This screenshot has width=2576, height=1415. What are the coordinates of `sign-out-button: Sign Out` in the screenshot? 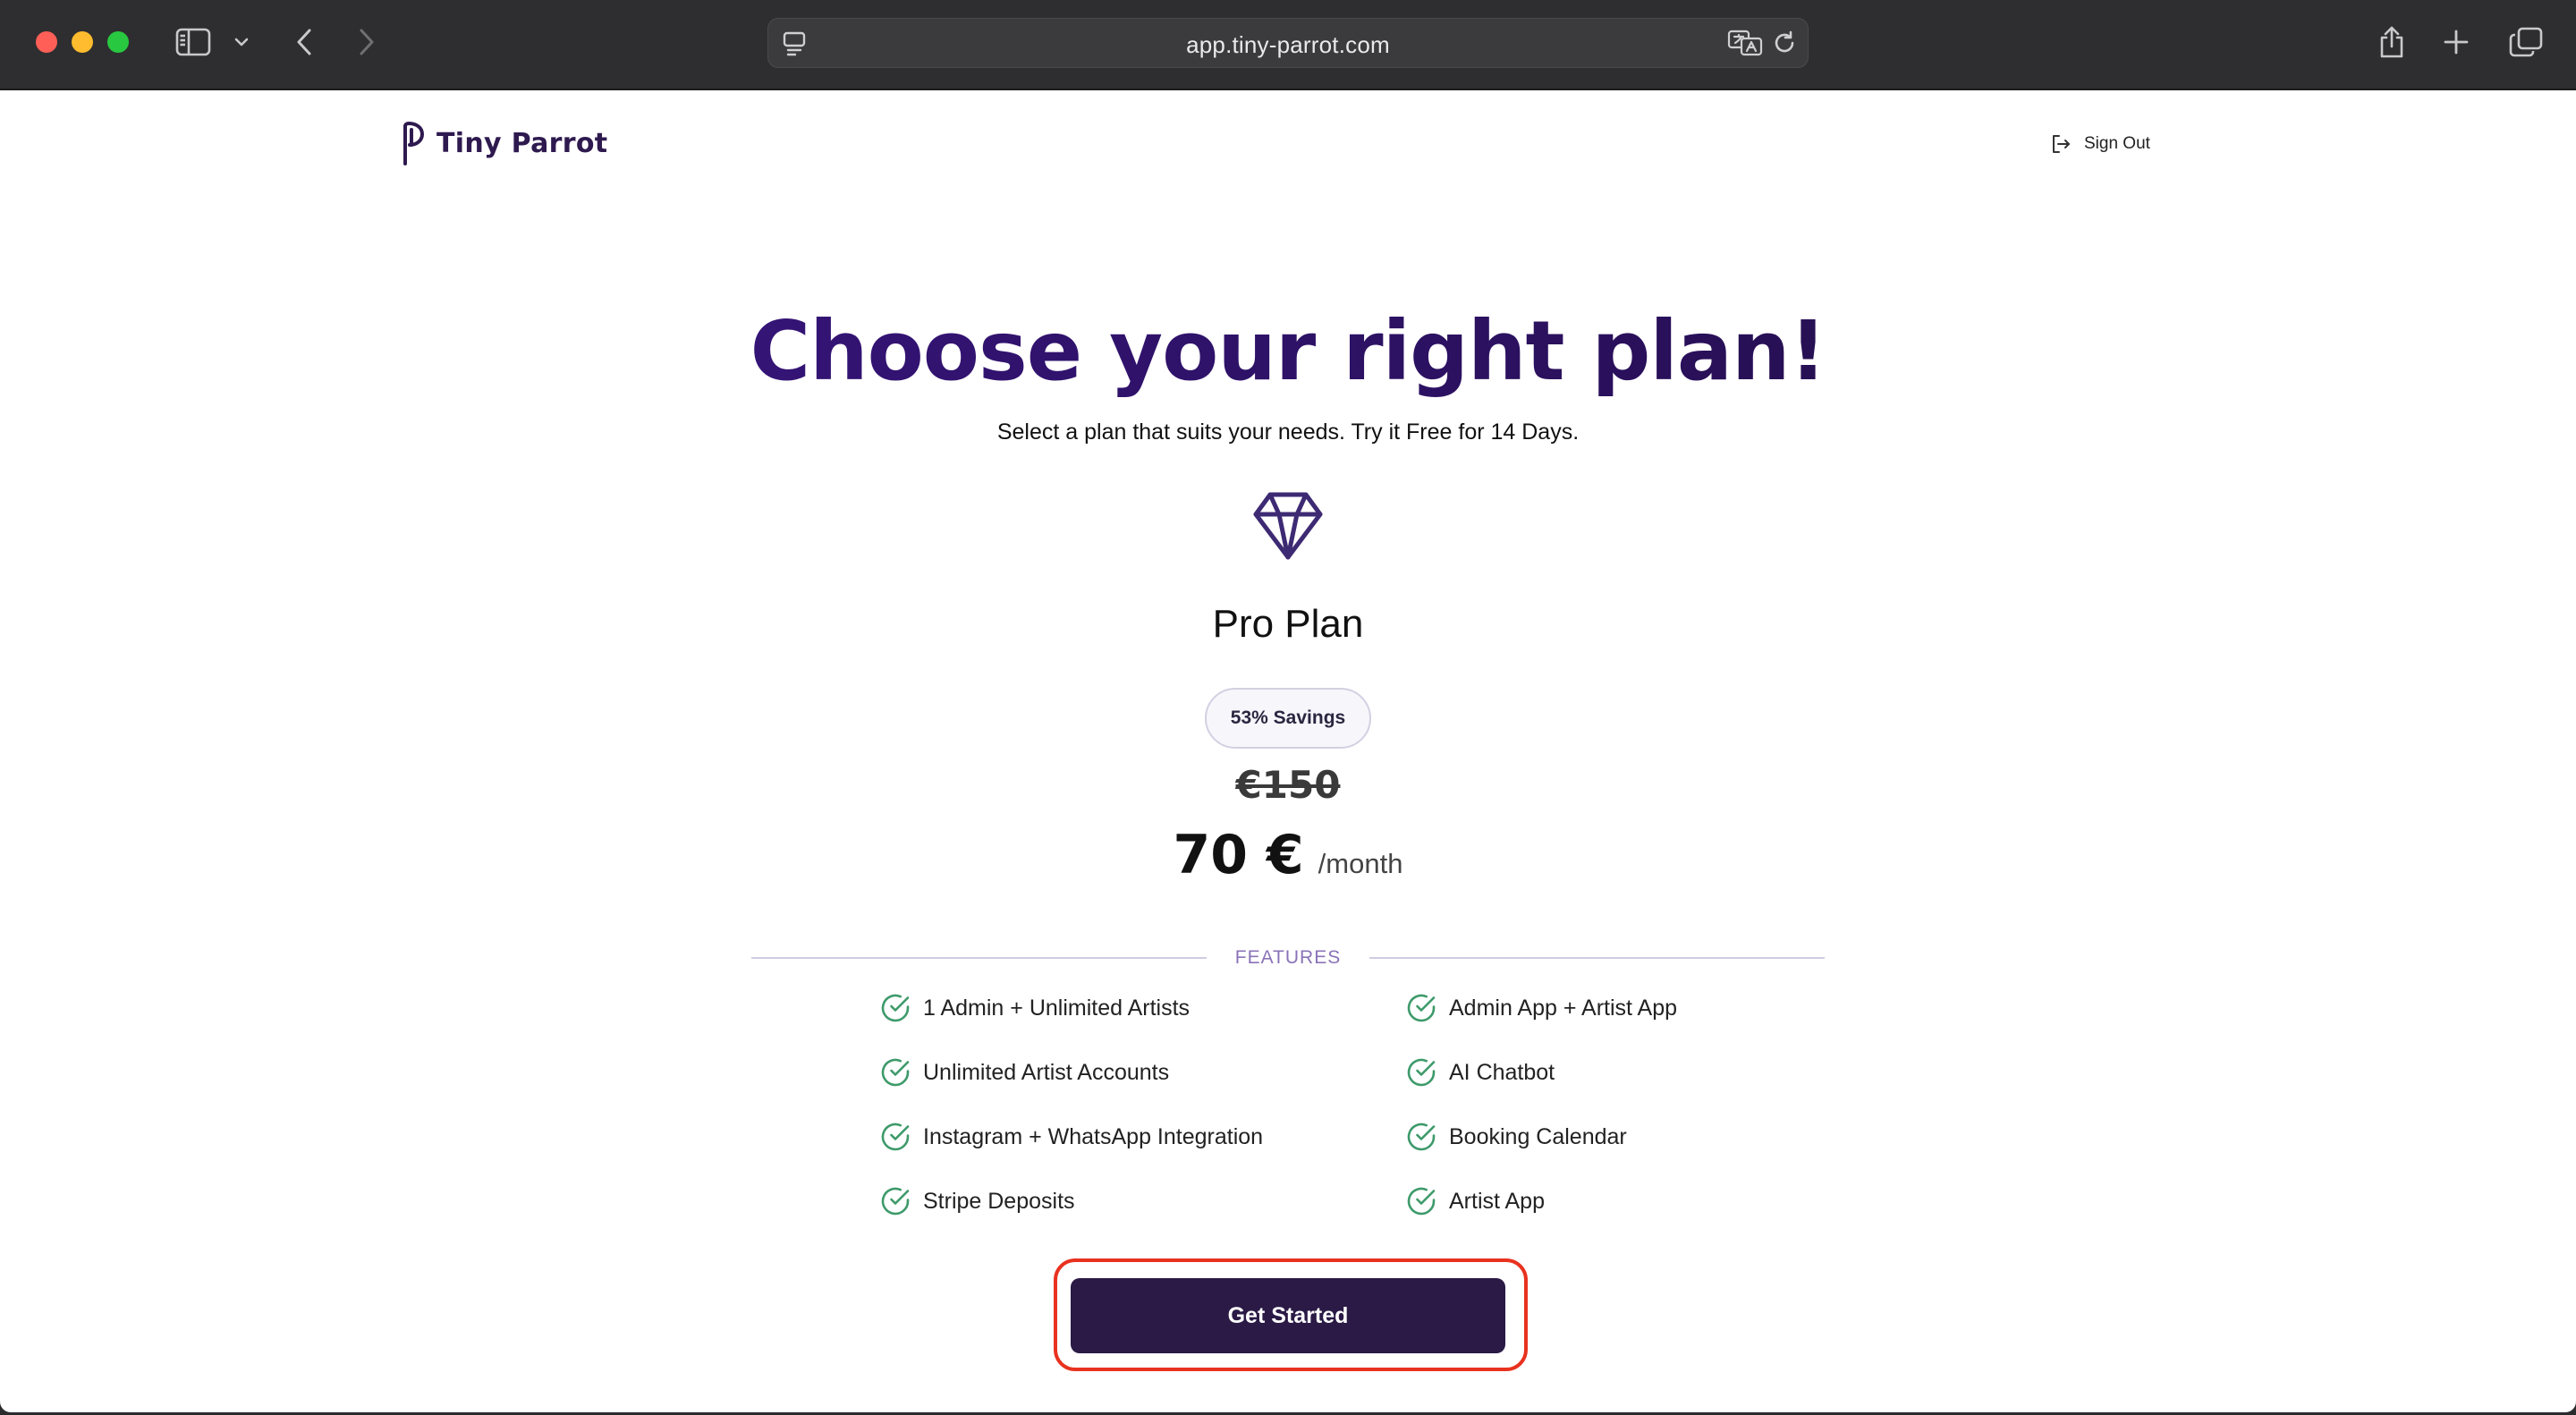 It's located at (2100, 144).